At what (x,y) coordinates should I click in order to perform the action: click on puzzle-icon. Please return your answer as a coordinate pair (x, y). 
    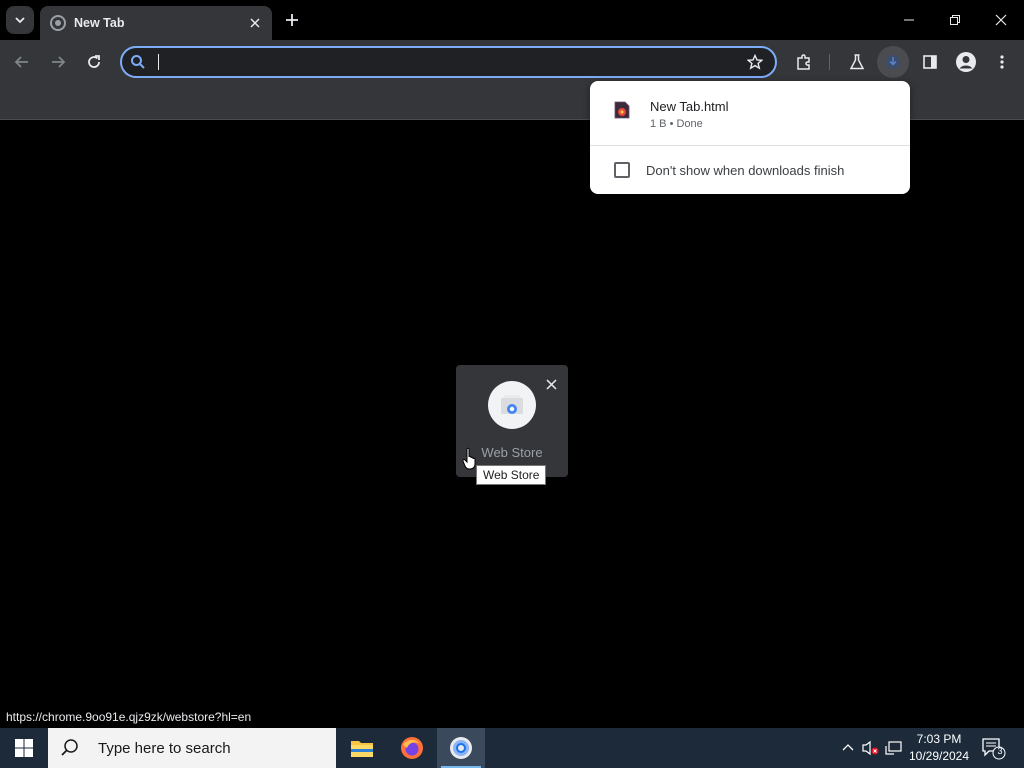
    Looking at the image, I should click on (803, 62).